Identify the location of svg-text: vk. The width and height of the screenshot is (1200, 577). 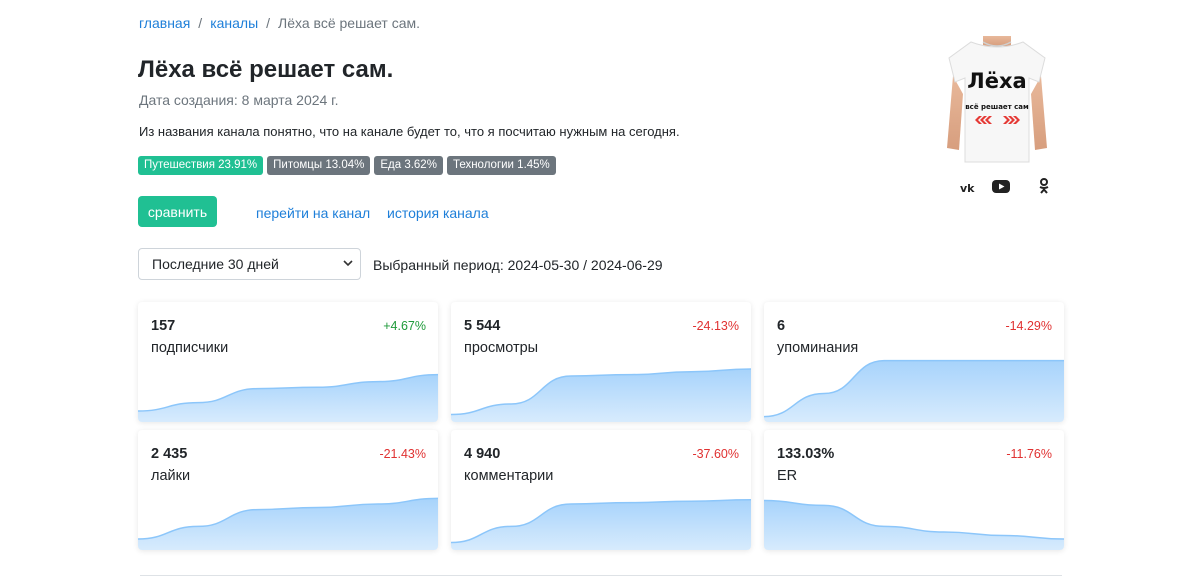
(967, 187).